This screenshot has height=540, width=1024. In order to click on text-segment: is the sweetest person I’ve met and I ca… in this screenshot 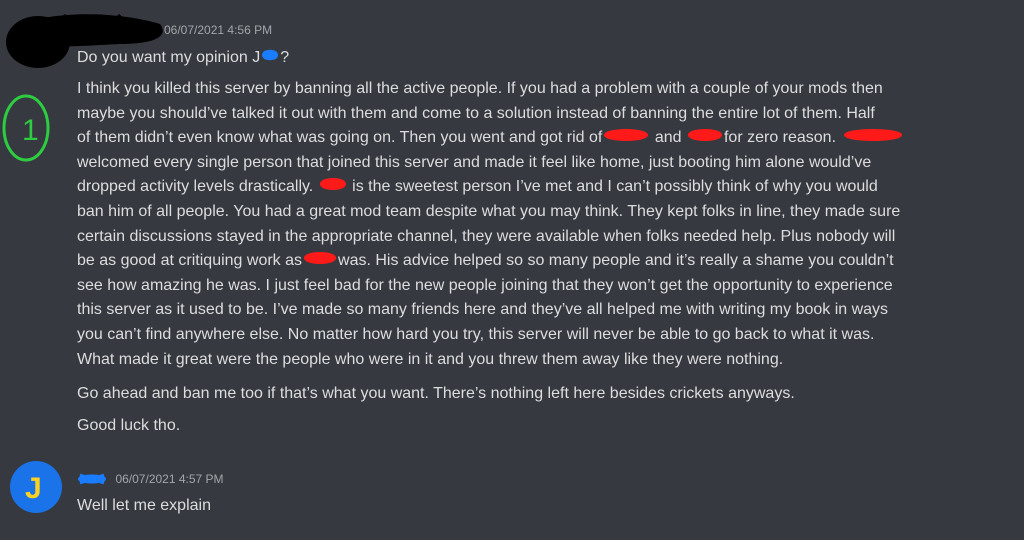, I will do `click(612, 187)`.